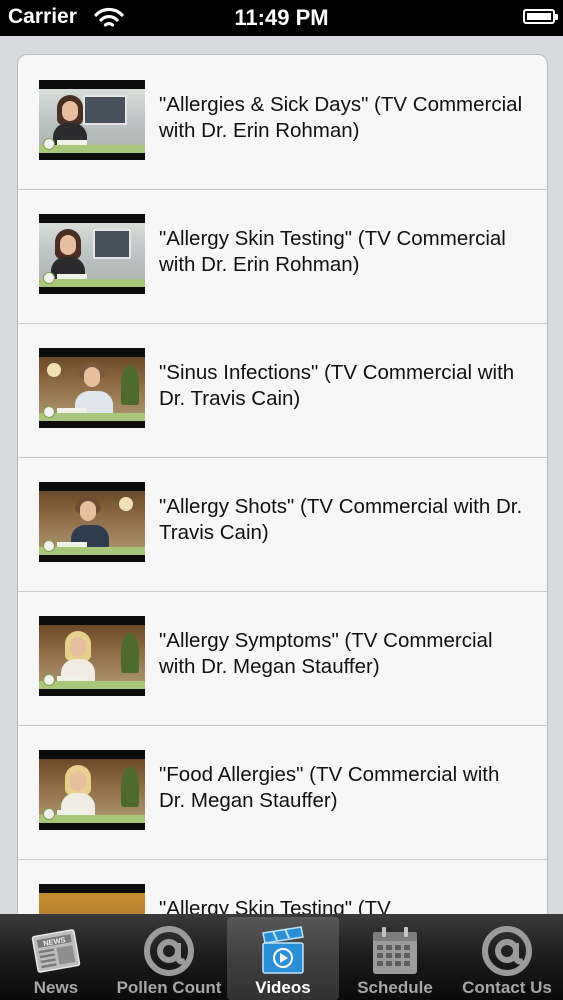 Image resolution: width=563 pixels, height=1000 pixels. I want to click on tab-news: NEWS News, so click(56, 958).